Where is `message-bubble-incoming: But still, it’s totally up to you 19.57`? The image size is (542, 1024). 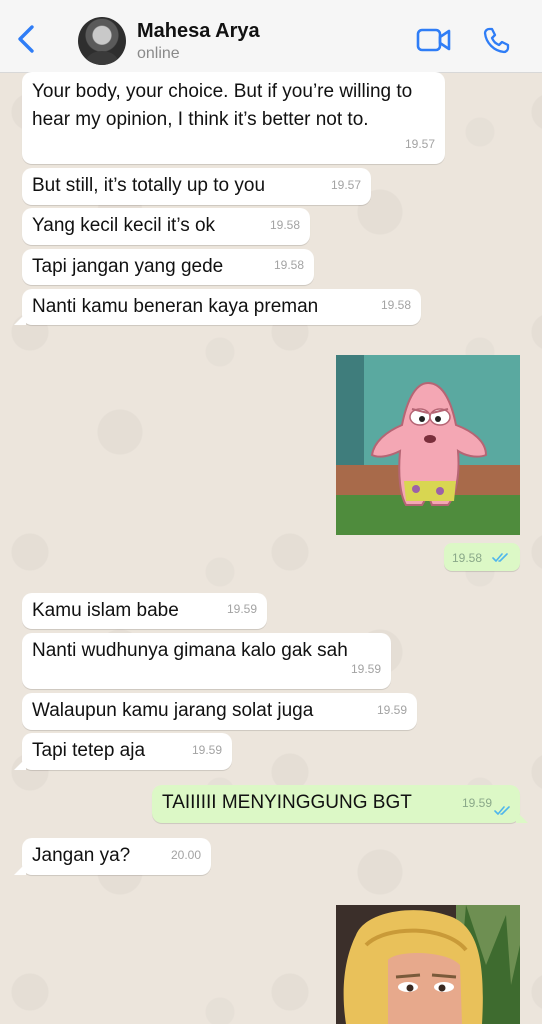
message-bubble-incoming: But still, it’s totally up to you 19.57 is located at coordinates (196, 186).